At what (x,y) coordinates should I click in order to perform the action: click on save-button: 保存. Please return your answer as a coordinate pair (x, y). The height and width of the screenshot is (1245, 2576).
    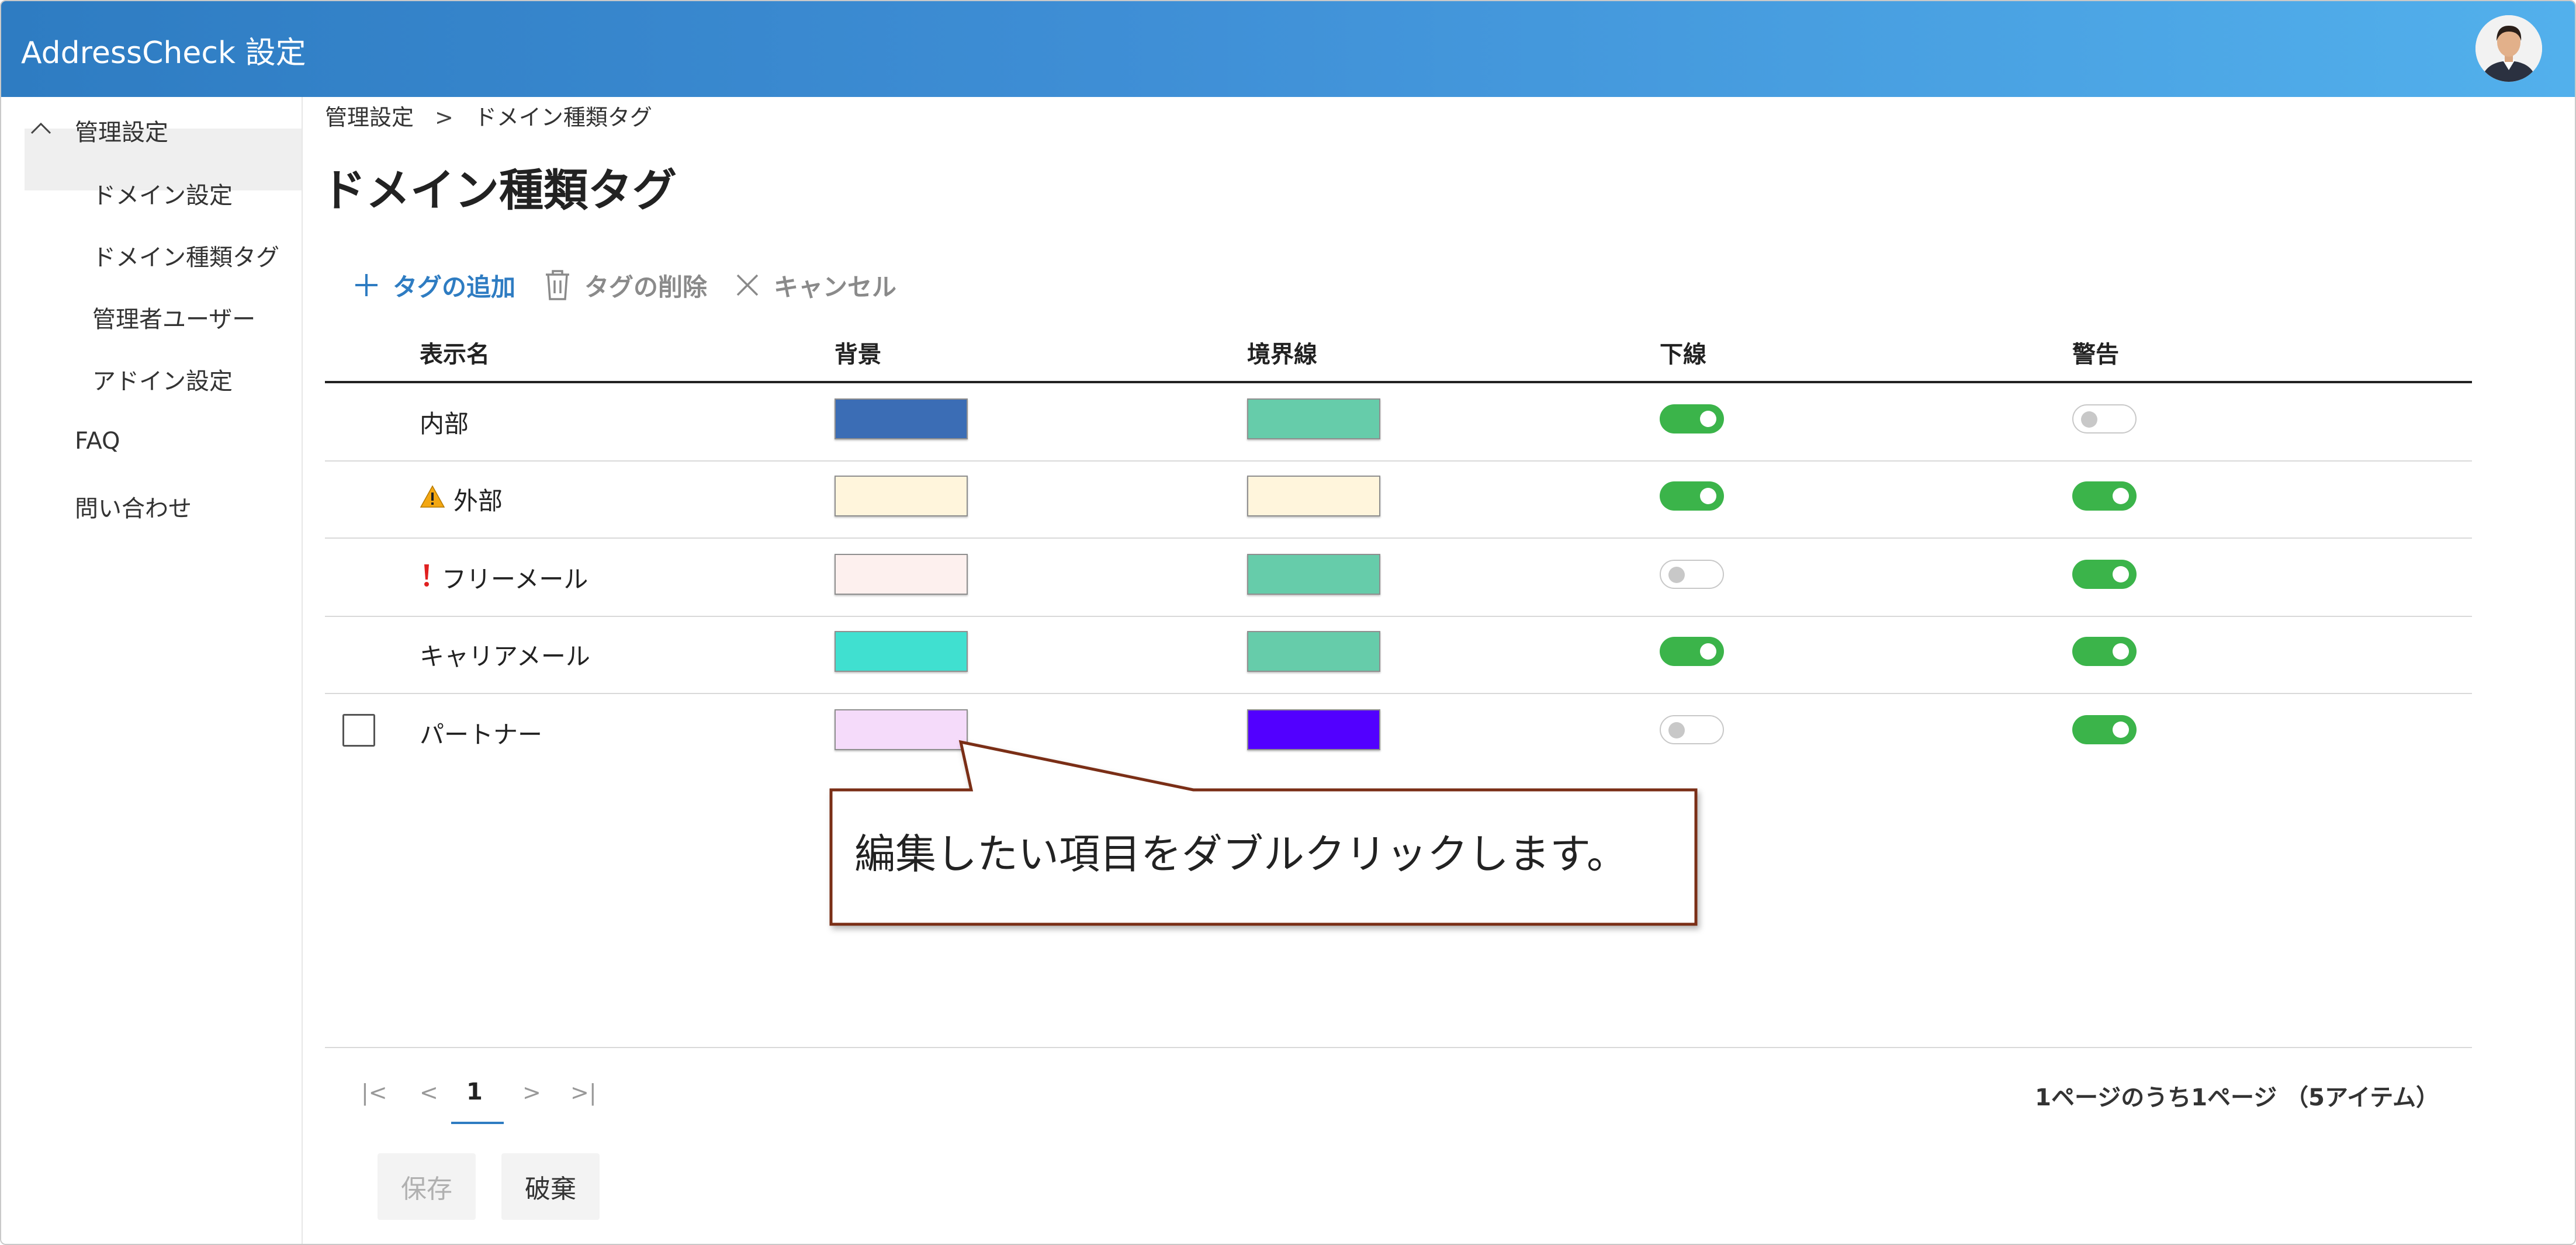
    Looking at the image, I should click on (427, 1186).